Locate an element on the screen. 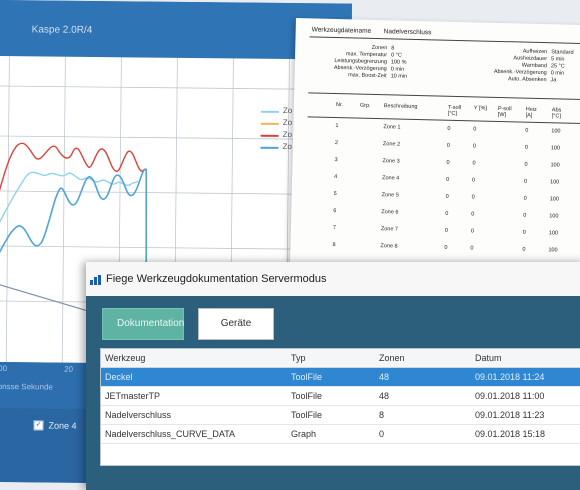 Image resolution: width=580 pixels, height=490 pixels. cell-zones: 8 is located at coordinates (382, 415).